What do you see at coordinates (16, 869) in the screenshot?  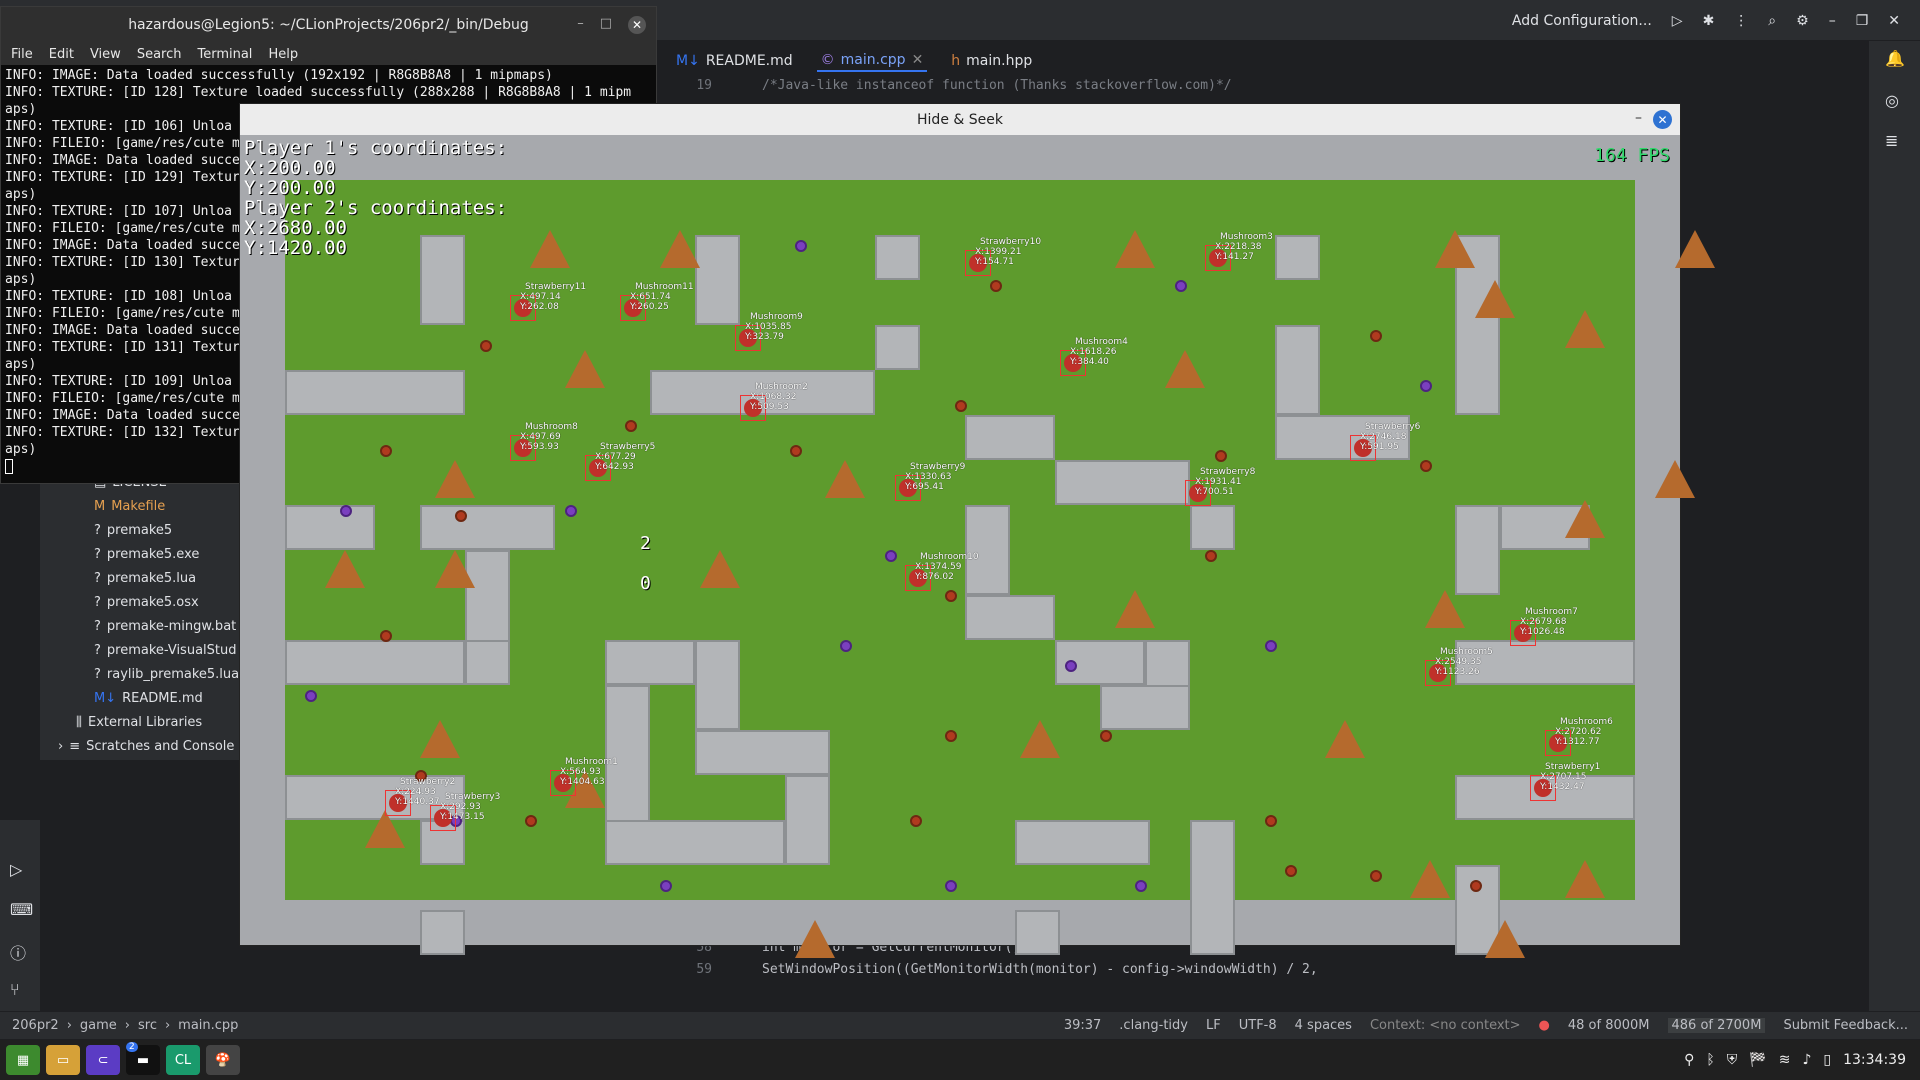 I see `run-panel-icon: ▷` at bounding box center [16, 869].